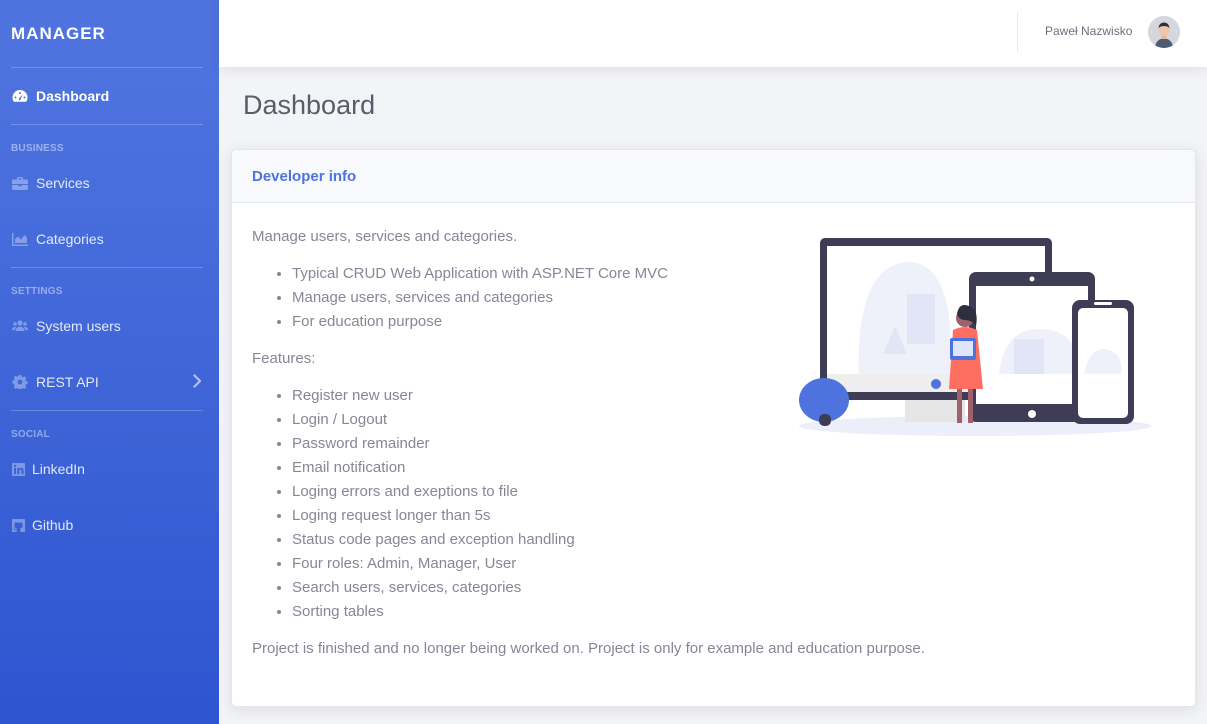 The width and height of the screenshot is (1207, 724). I want to click on section-business: BUSINESS, so click(109, 139).